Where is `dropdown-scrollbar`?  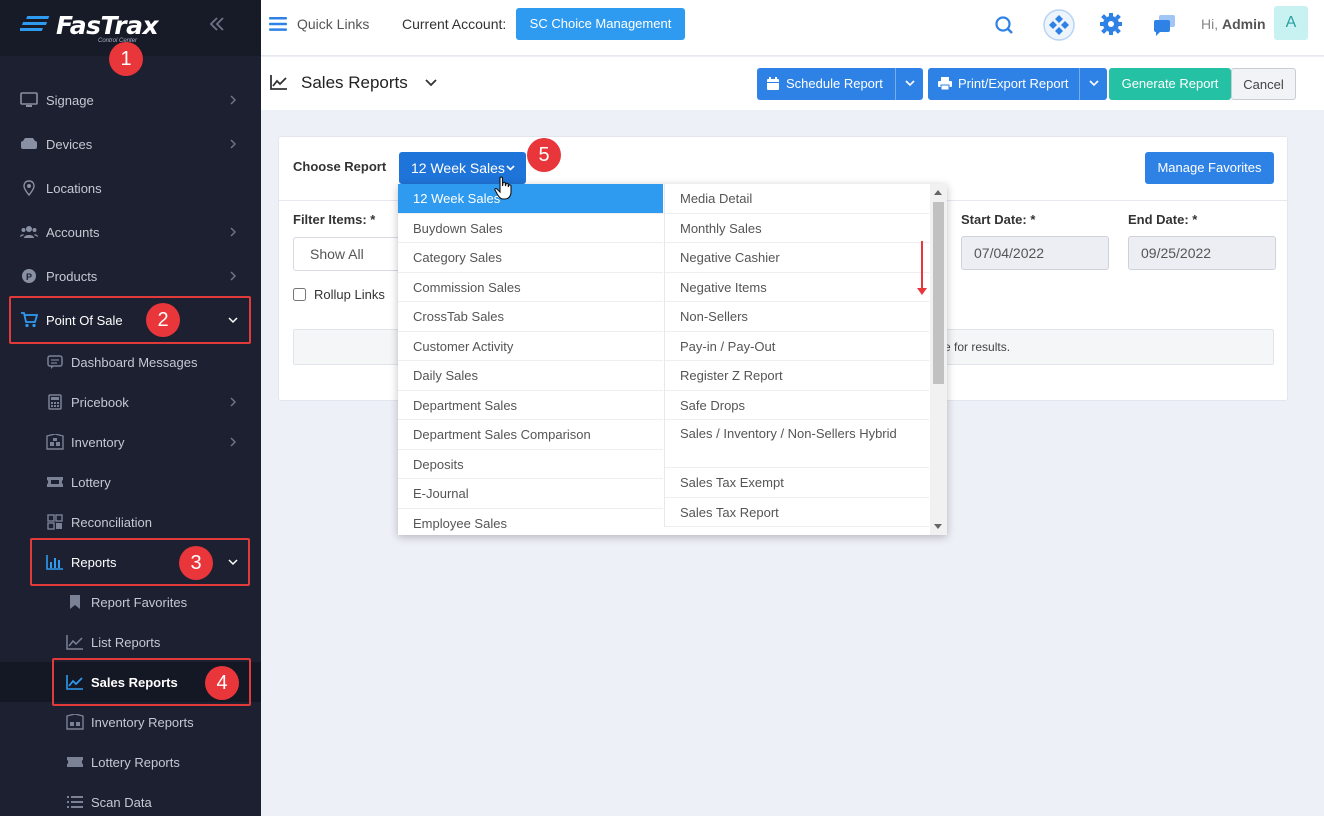
dropdown-scrollbar is located at coordinates (938, 359).